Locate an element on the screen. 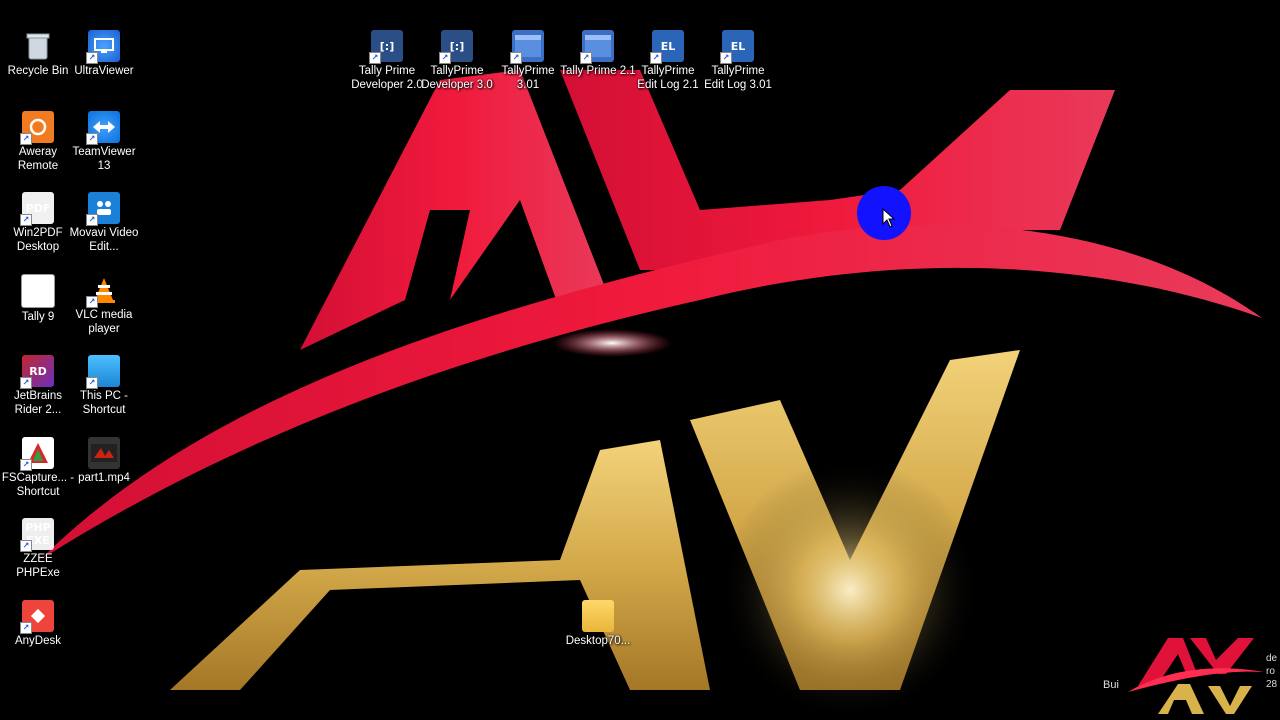 This screenshot has height=720, width=1280. desktop-icon-fscapture-shortcut: ↗ FSCapture... - Shortcut is located at coordinates (38, 474).